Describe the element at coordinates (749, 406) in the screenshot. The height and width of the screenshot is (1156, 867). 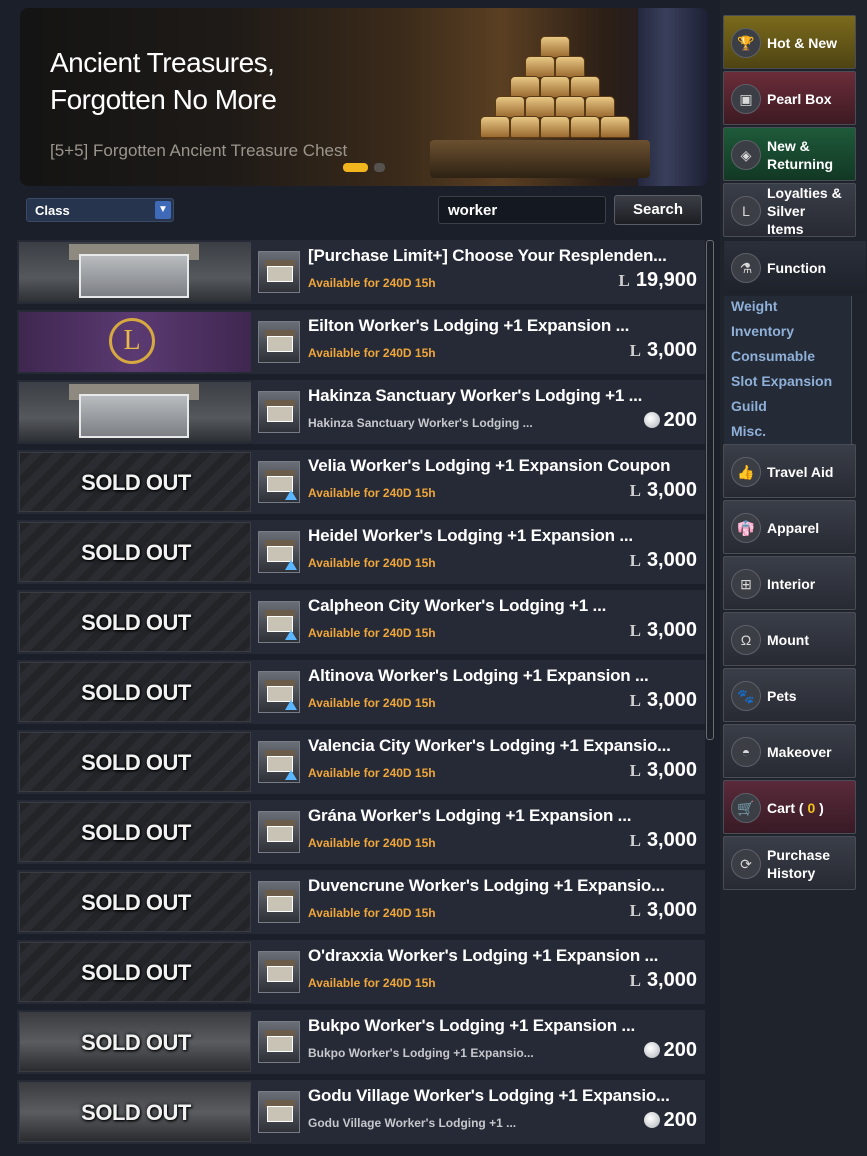
I see `subcategory-guild: Guild` at that location.